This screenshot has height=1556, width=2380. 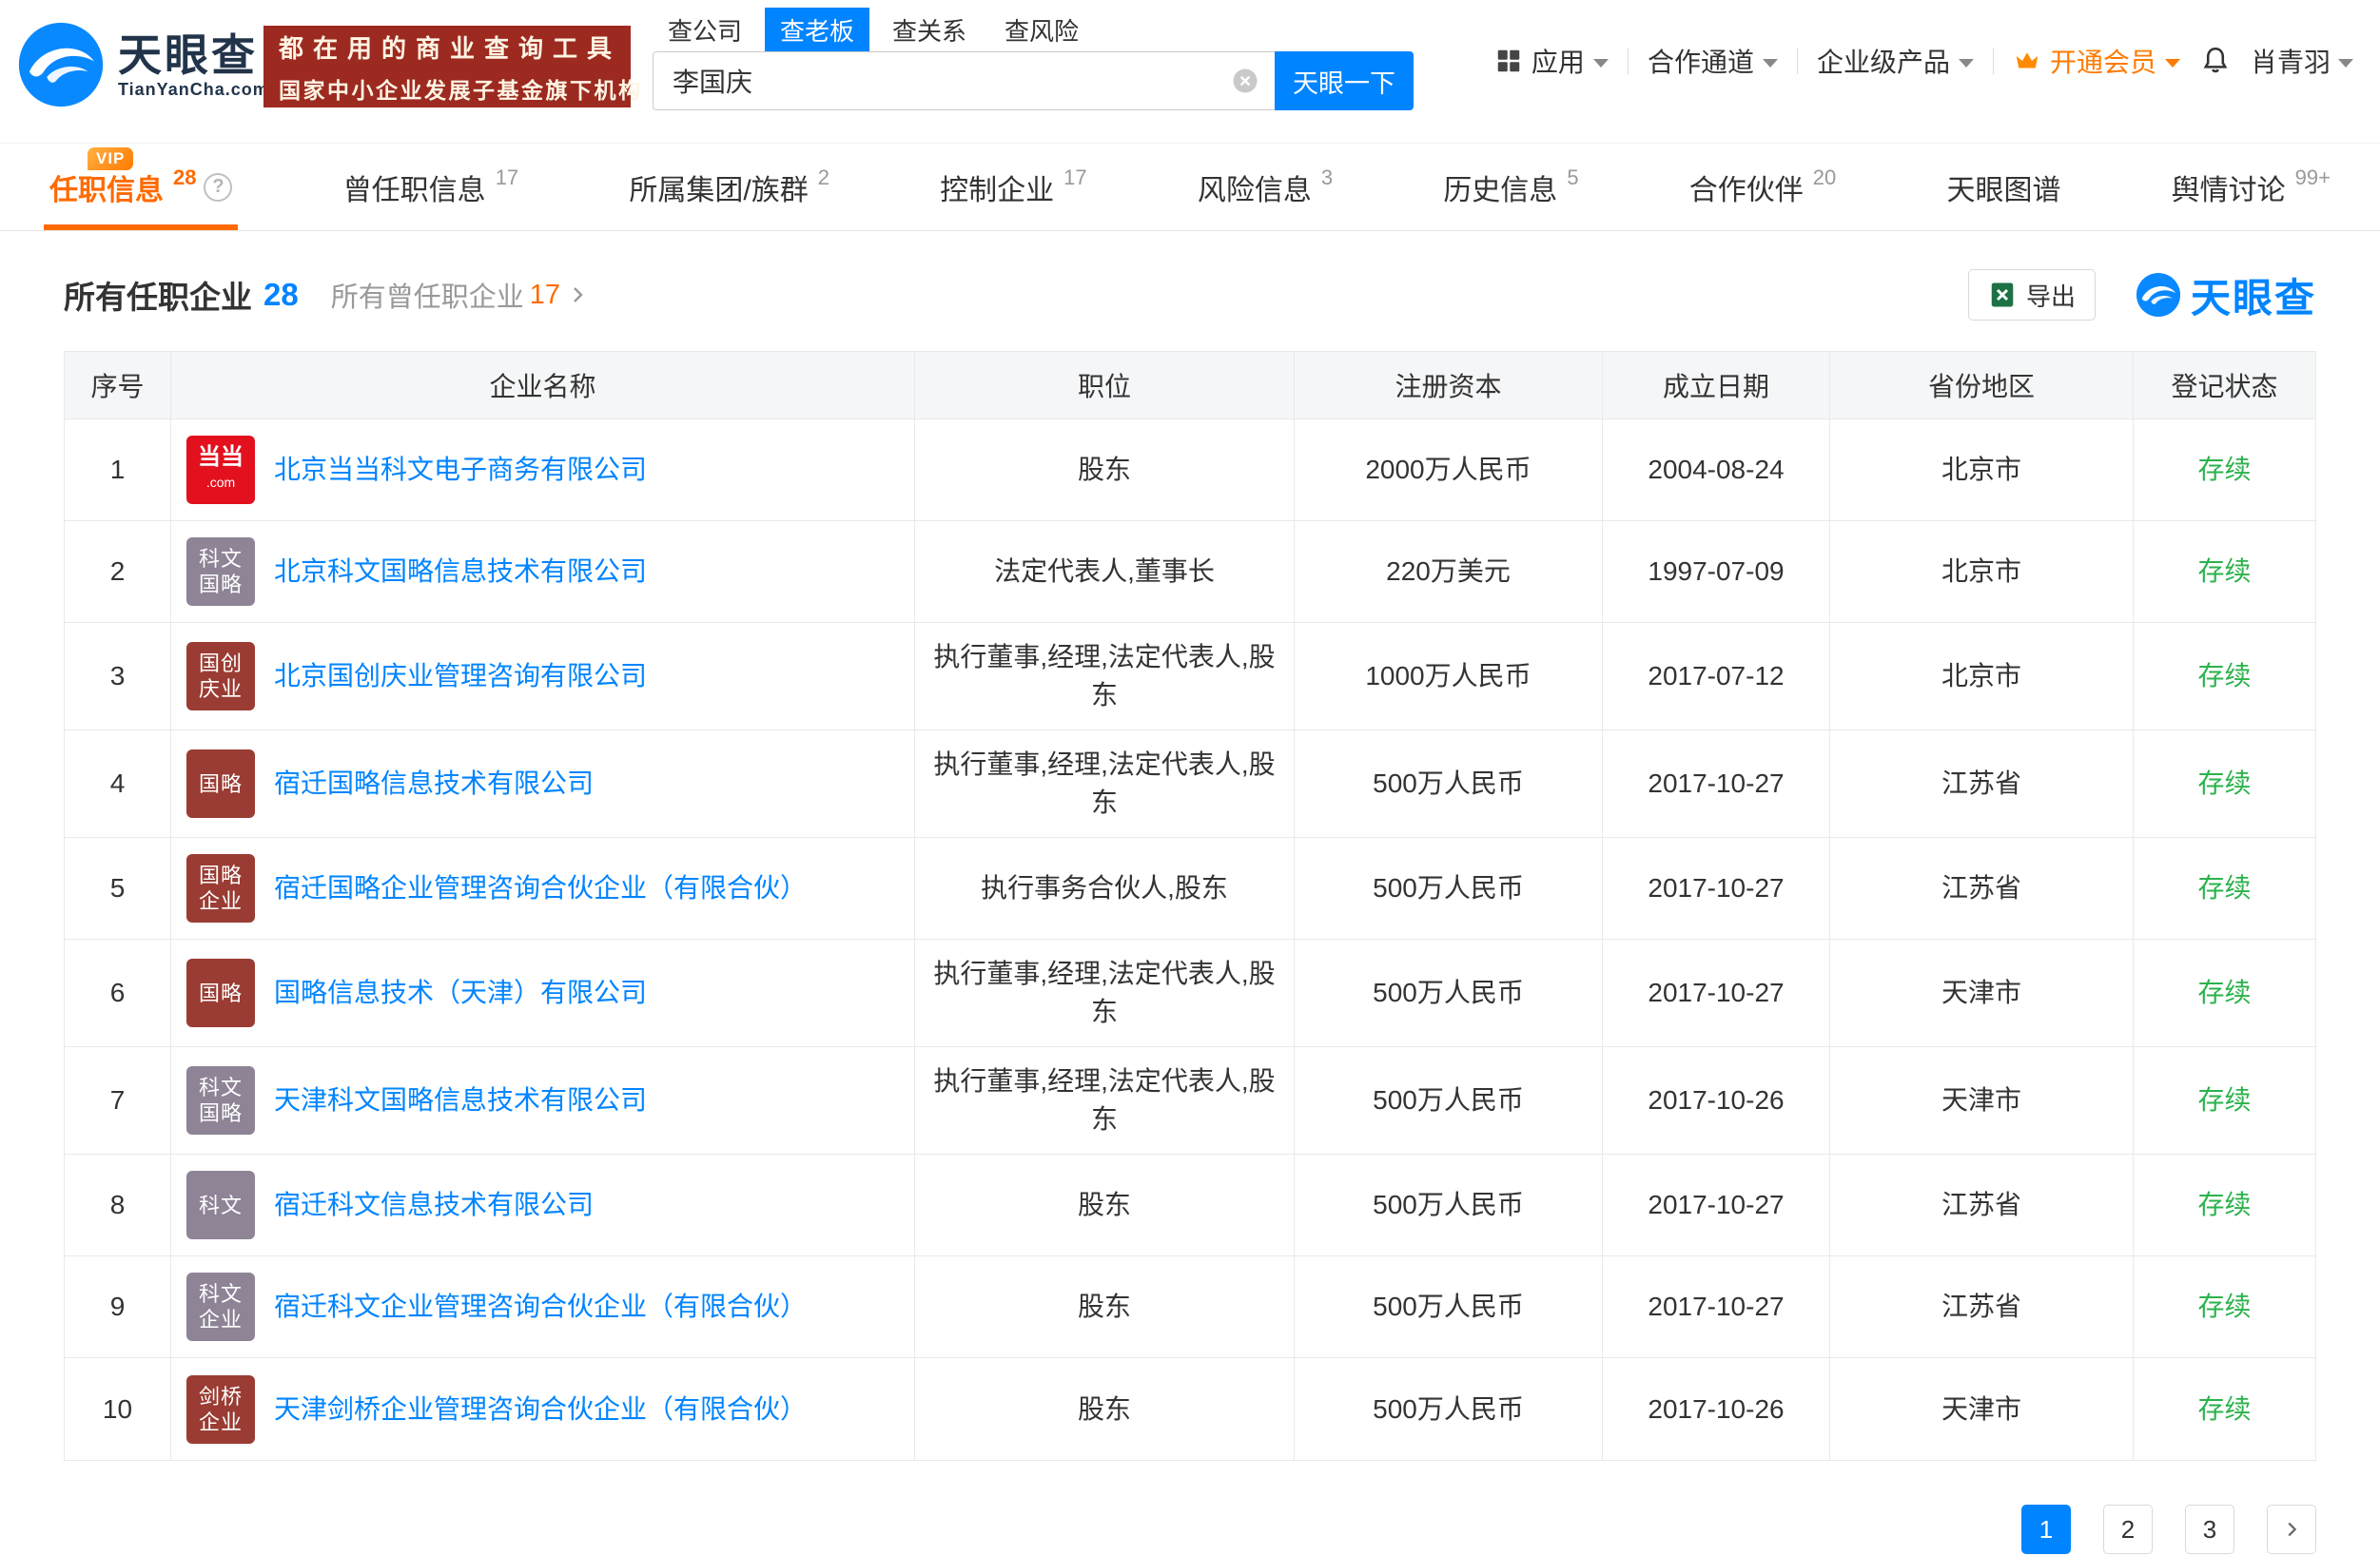 I want to click on company-logo: 科文 企业, so click(x=220, y=1307).